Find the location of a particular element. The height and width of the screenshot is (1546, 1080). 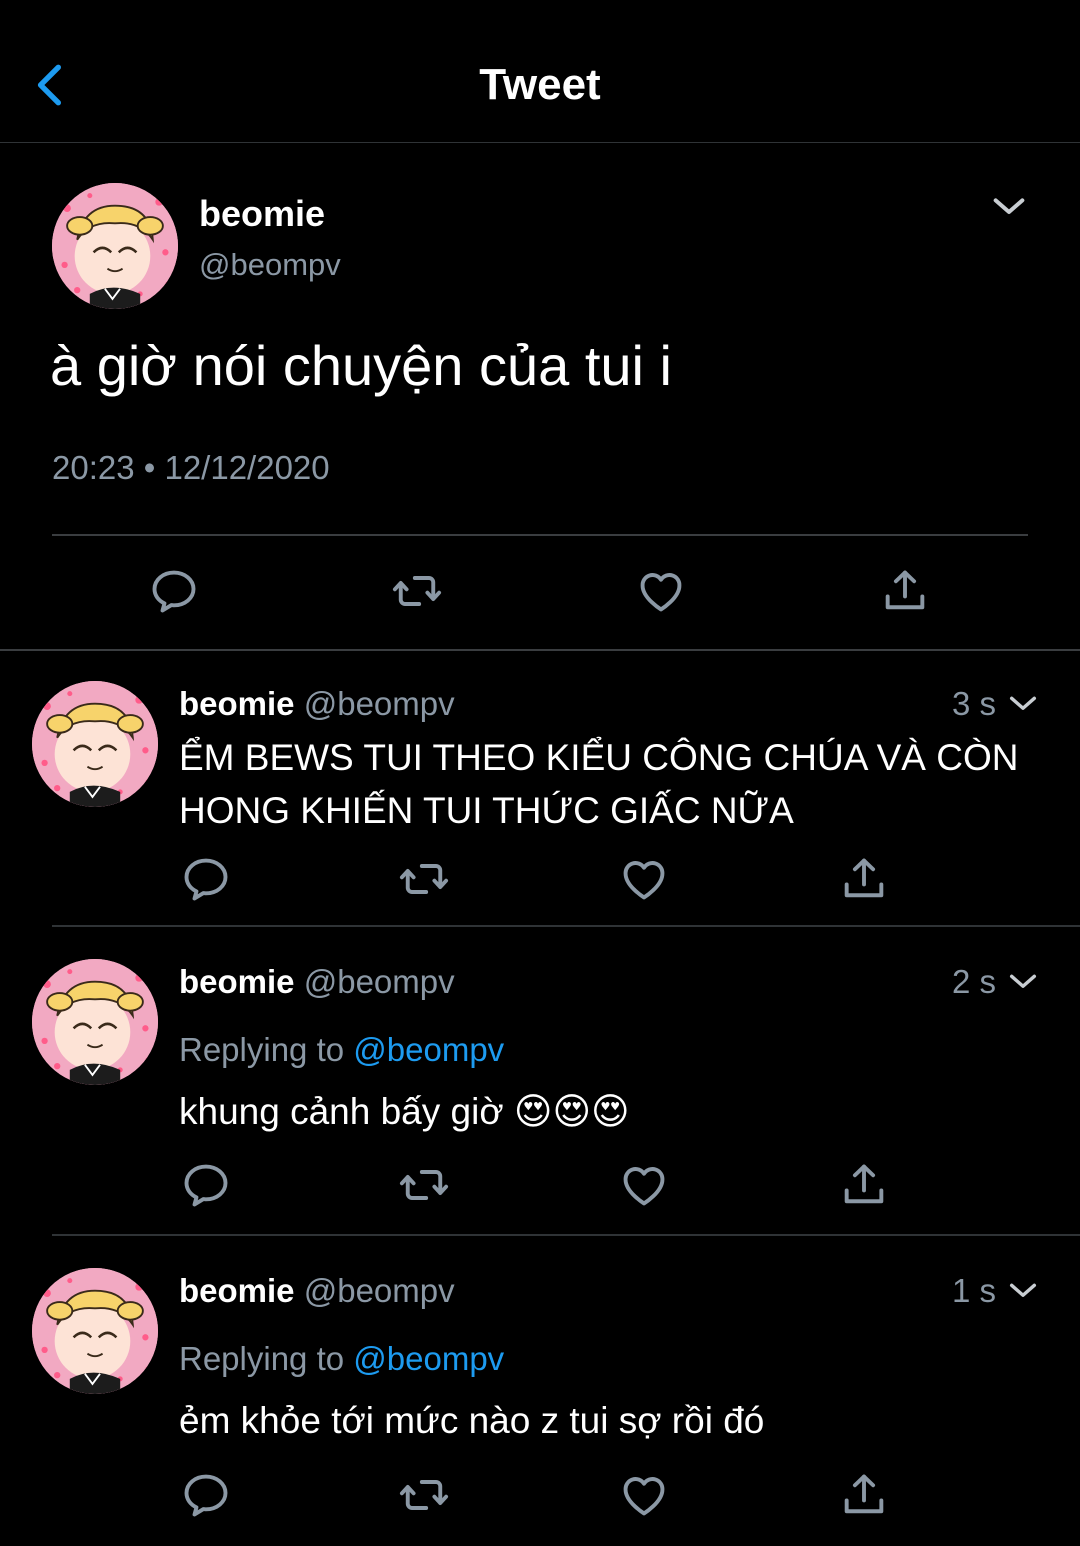

reply-time: 2 s is located at coordinates (973, 981).